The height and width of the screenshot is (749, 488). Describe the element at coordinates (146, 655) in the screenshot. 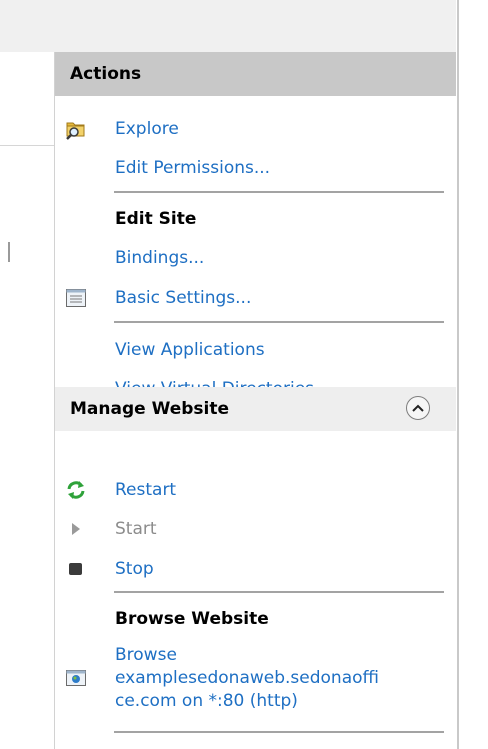

I see `browse-link-line-1: Browse` at that location.